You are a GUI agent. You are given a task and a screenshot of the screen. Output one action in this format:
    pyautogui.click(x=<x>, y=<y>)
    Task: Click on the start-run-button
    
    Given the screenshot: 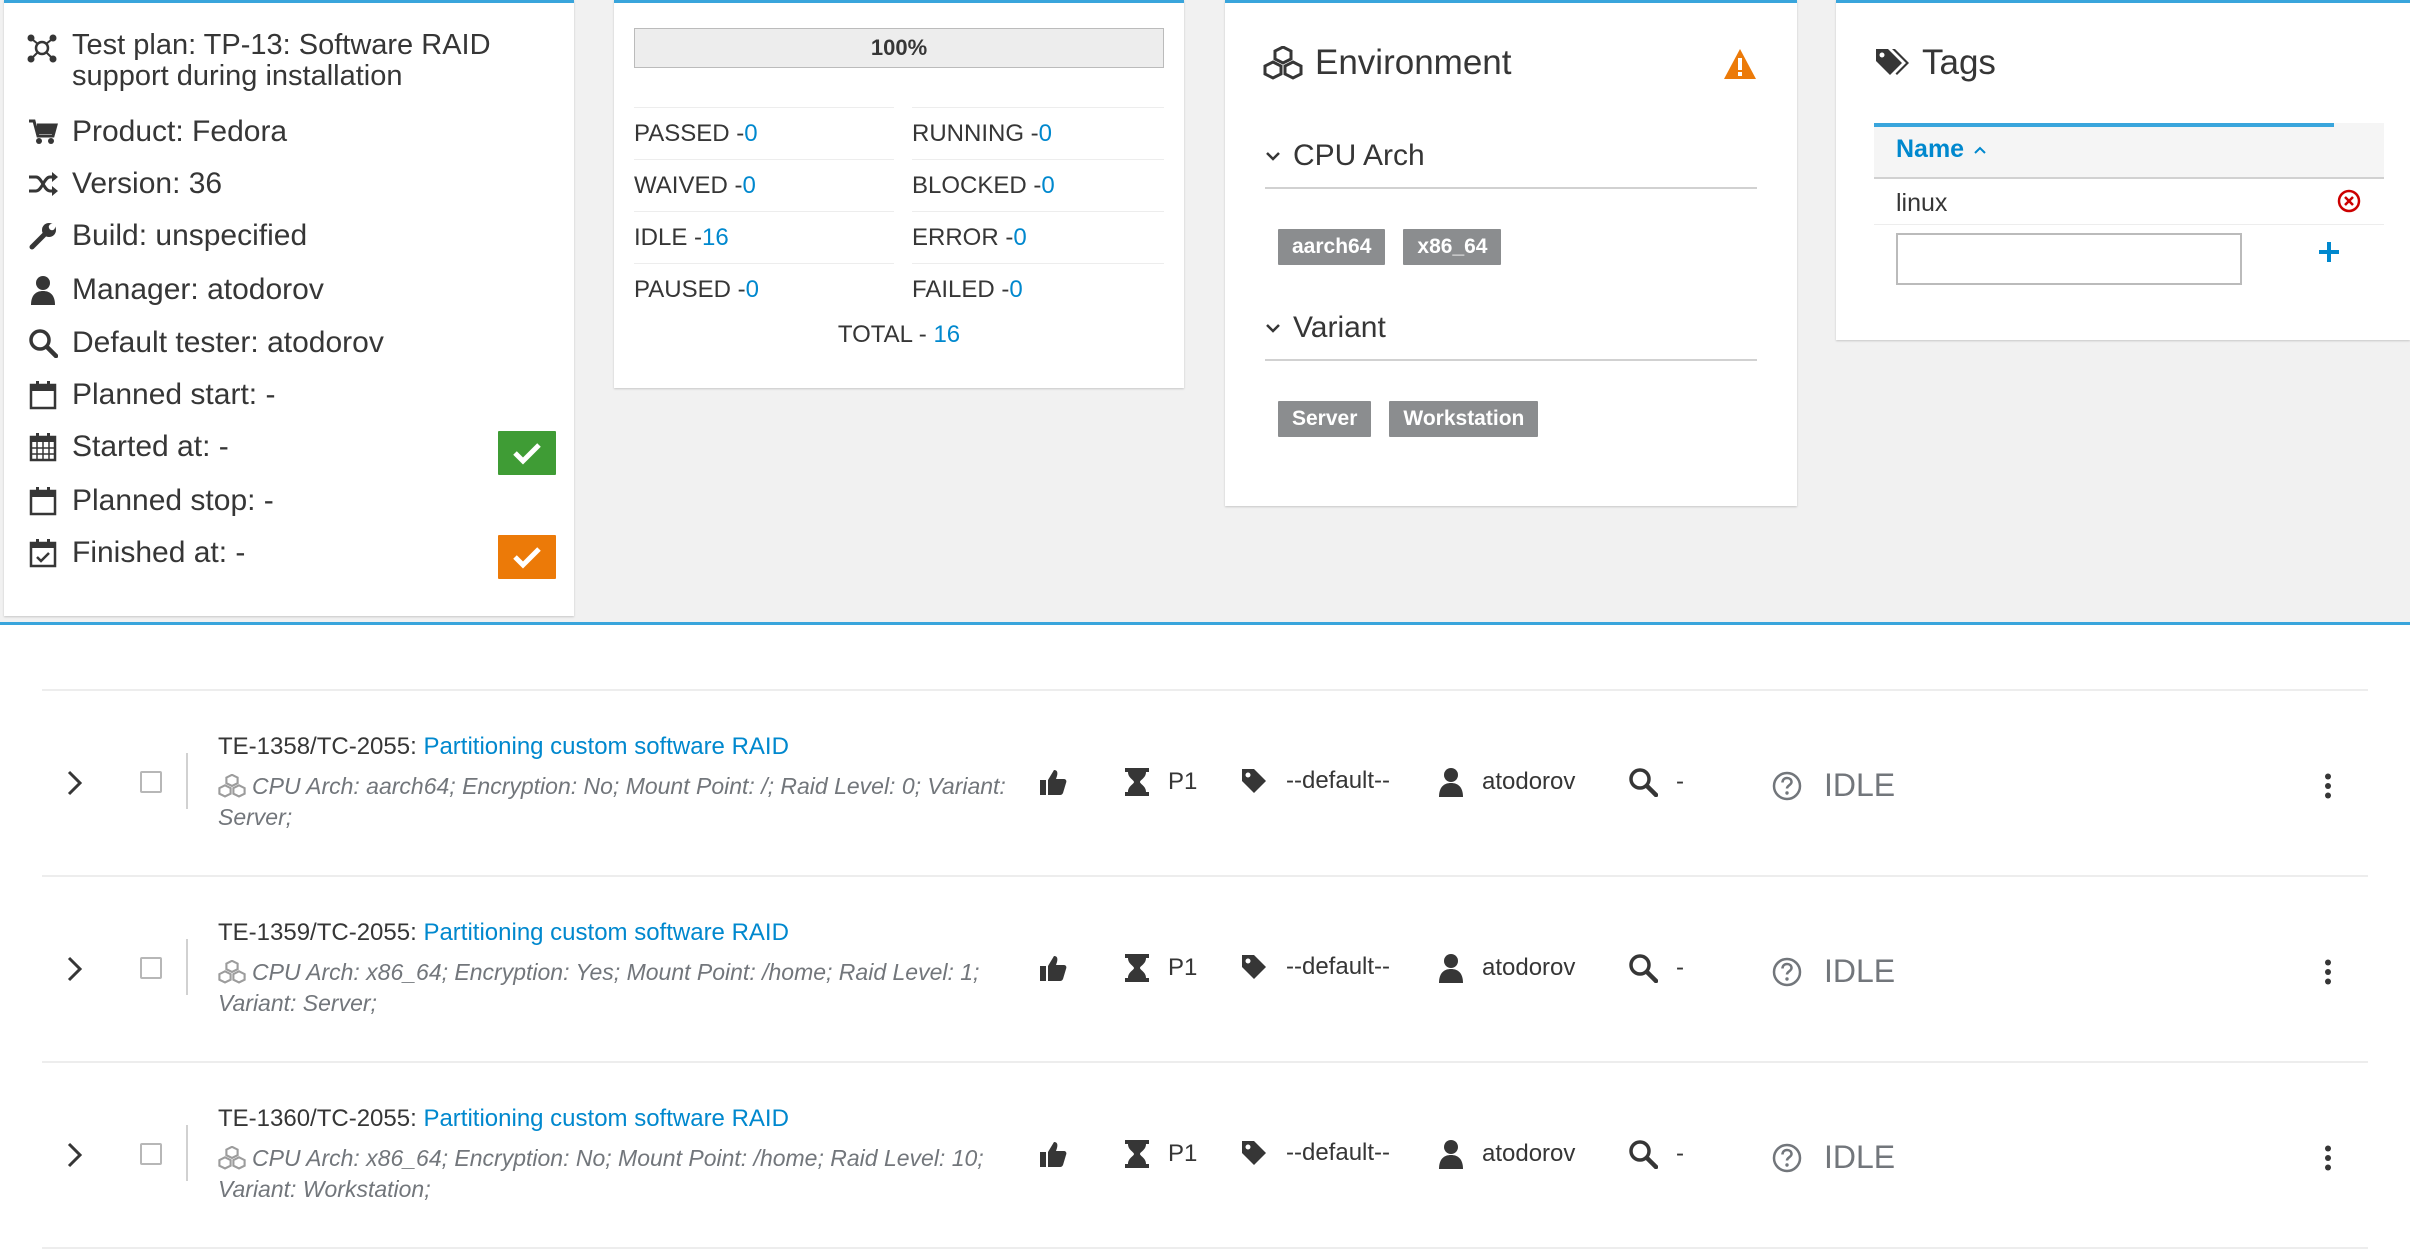 What is the action you would take?
    pyautogui.click(x=527, y=453)
    